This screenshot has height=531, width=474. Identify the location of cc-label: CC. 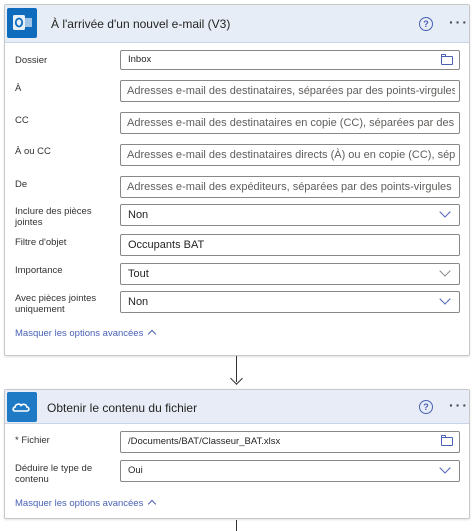
(22, 120).